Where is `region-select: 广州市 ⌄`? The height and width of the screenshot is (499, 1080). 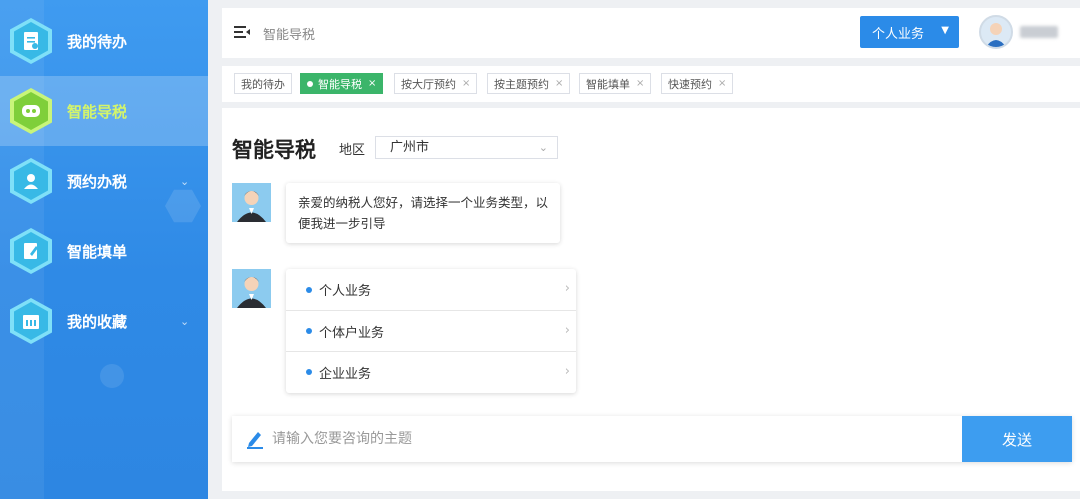
region-select: 广州市 ⌄ is located at coordinates (466, 147).